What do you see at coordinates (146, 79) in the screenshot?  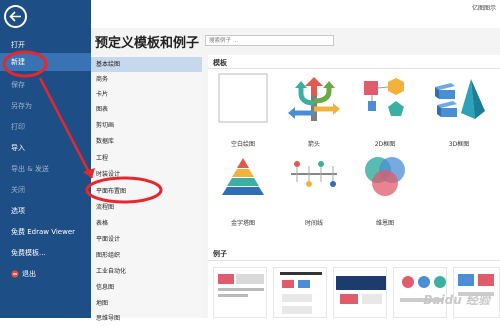 I see `category-item-business: 商务` at bounding box center [146, 79].